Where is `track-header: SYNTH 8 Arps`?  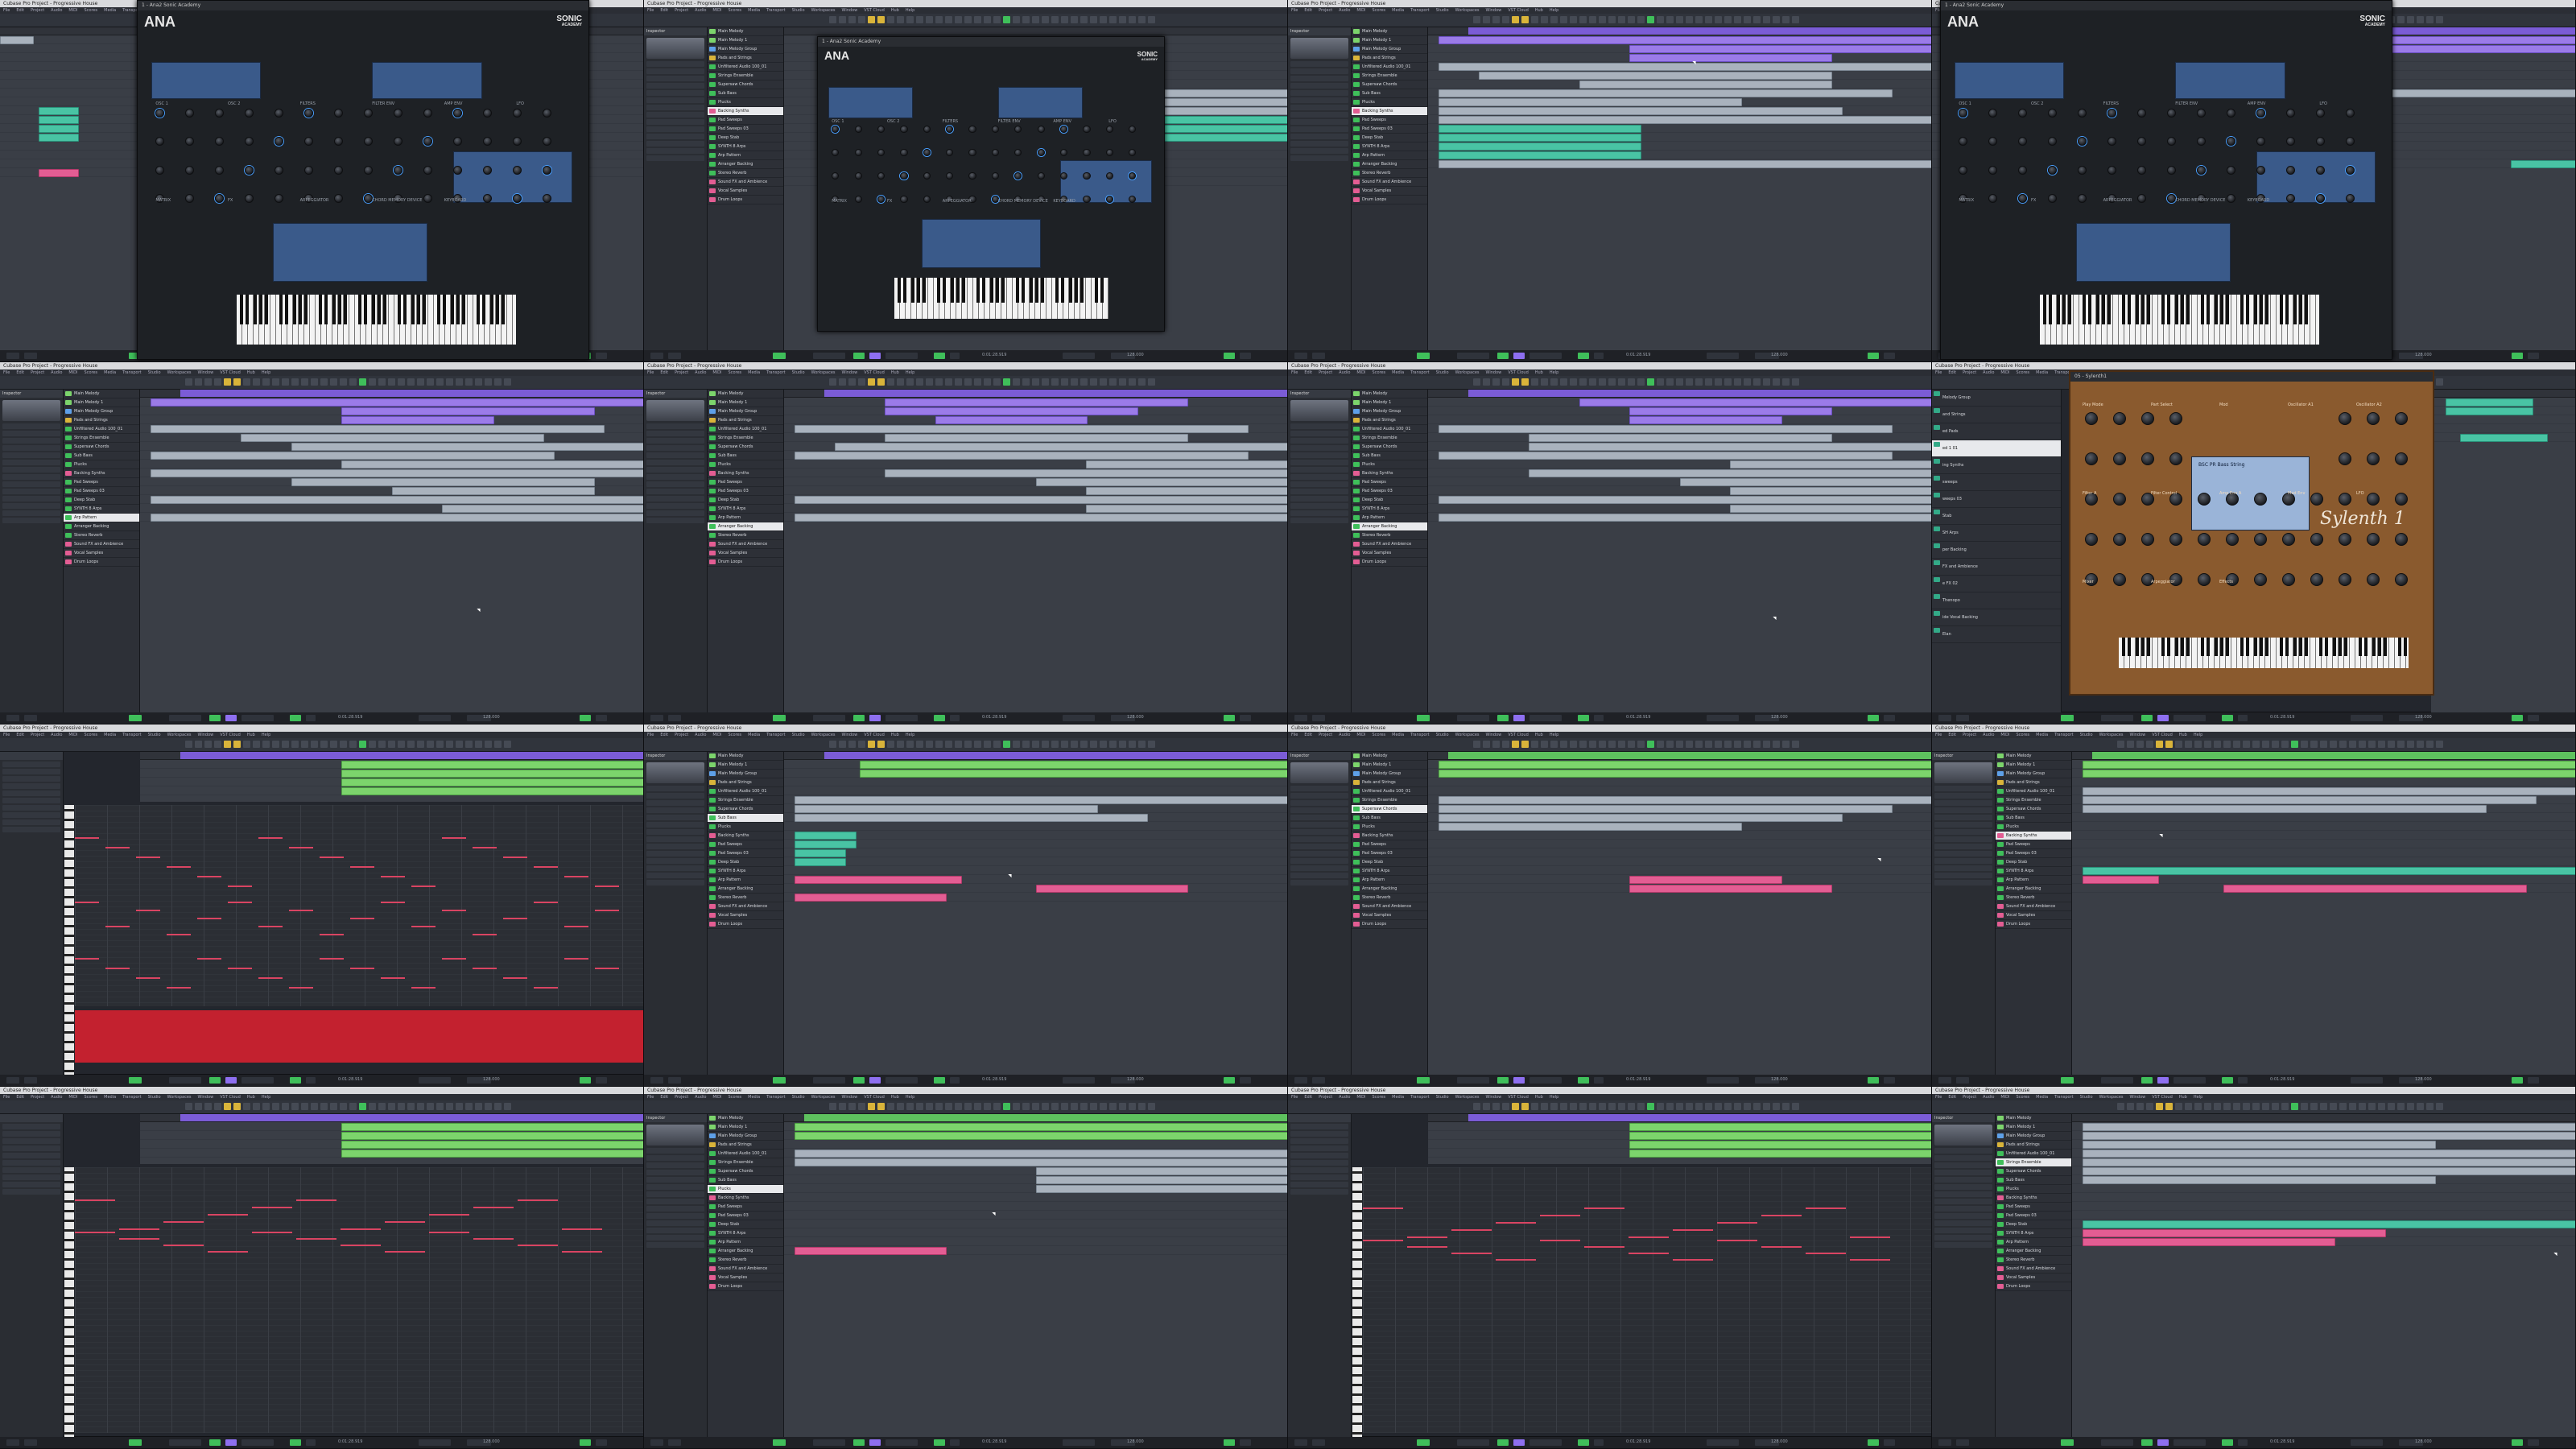
track-header: SYNTH 8 Arps is located at coordinates (2033, 1233).